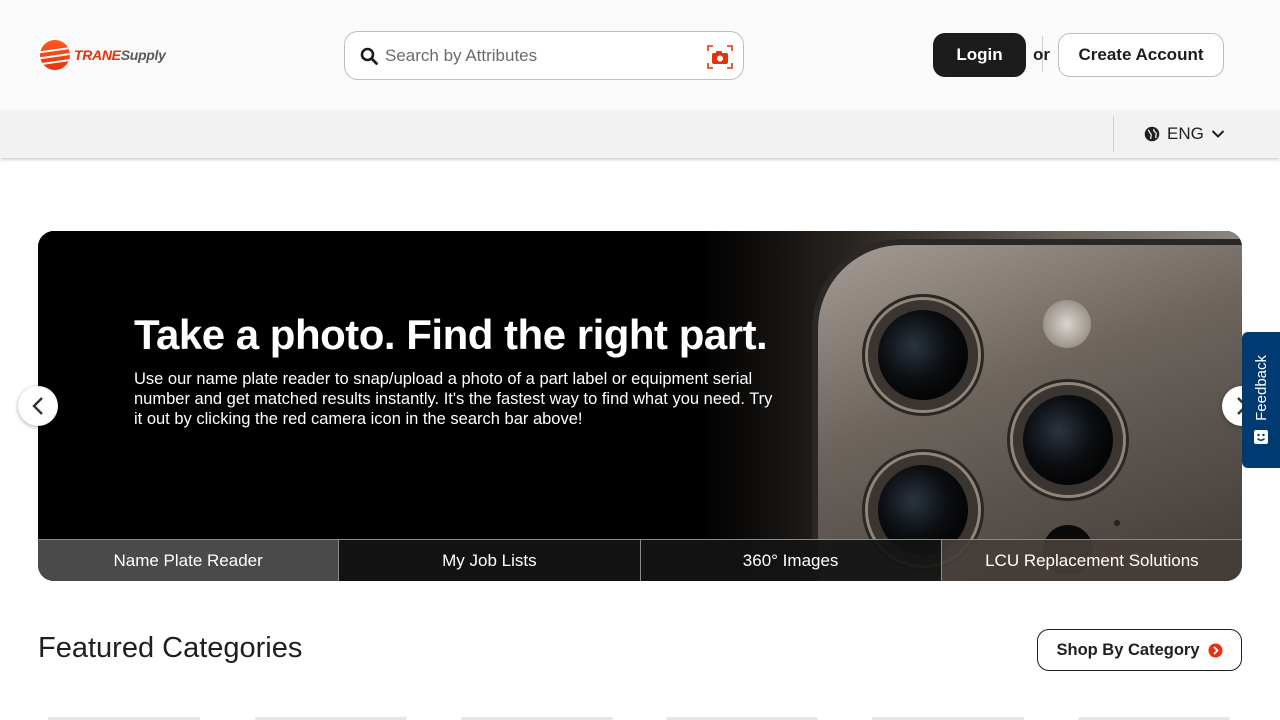  What do you see at coordinates (1218, 134) in the screenshot?
I see `chevron-down-icon` at bounding box center [1218, 134].